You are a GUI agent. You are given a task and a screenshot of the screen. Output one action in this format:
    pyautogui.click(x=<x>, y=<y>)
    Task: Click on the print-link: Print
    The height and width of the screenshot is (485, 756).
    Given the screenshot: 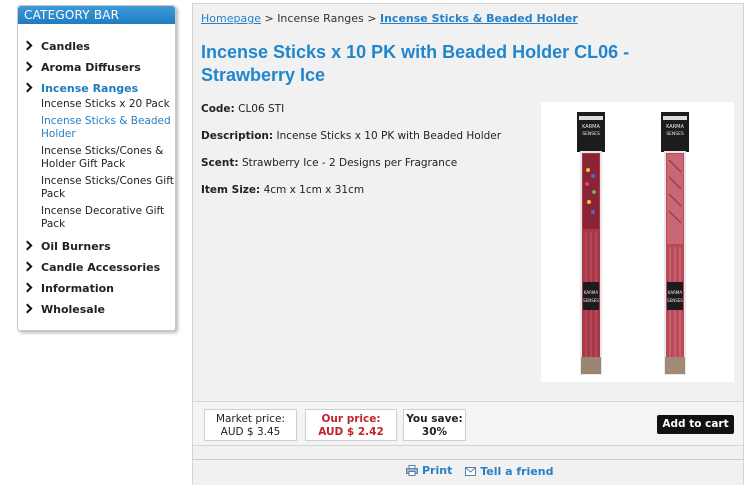 What is the action you would take?
    pyautogui.click(x=429, y=470)
    